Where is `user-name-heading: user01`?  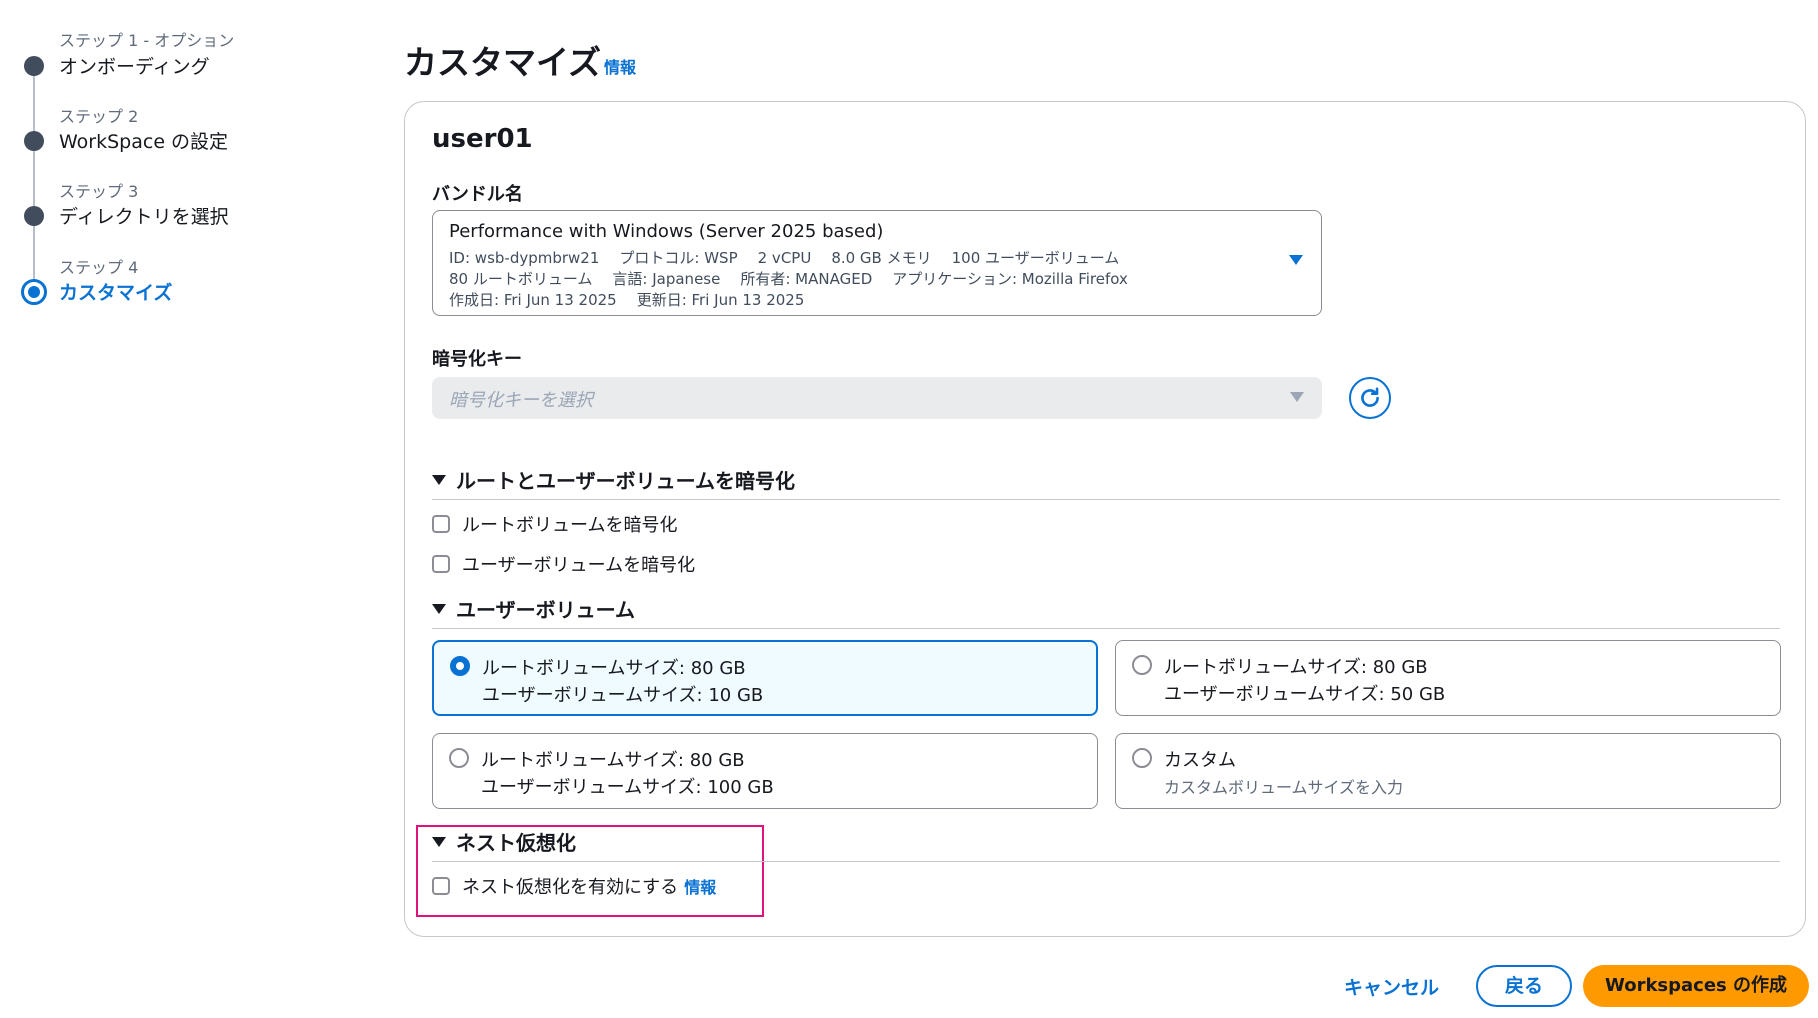 user-name-heading: user01 is located at coordinates (482, 139).